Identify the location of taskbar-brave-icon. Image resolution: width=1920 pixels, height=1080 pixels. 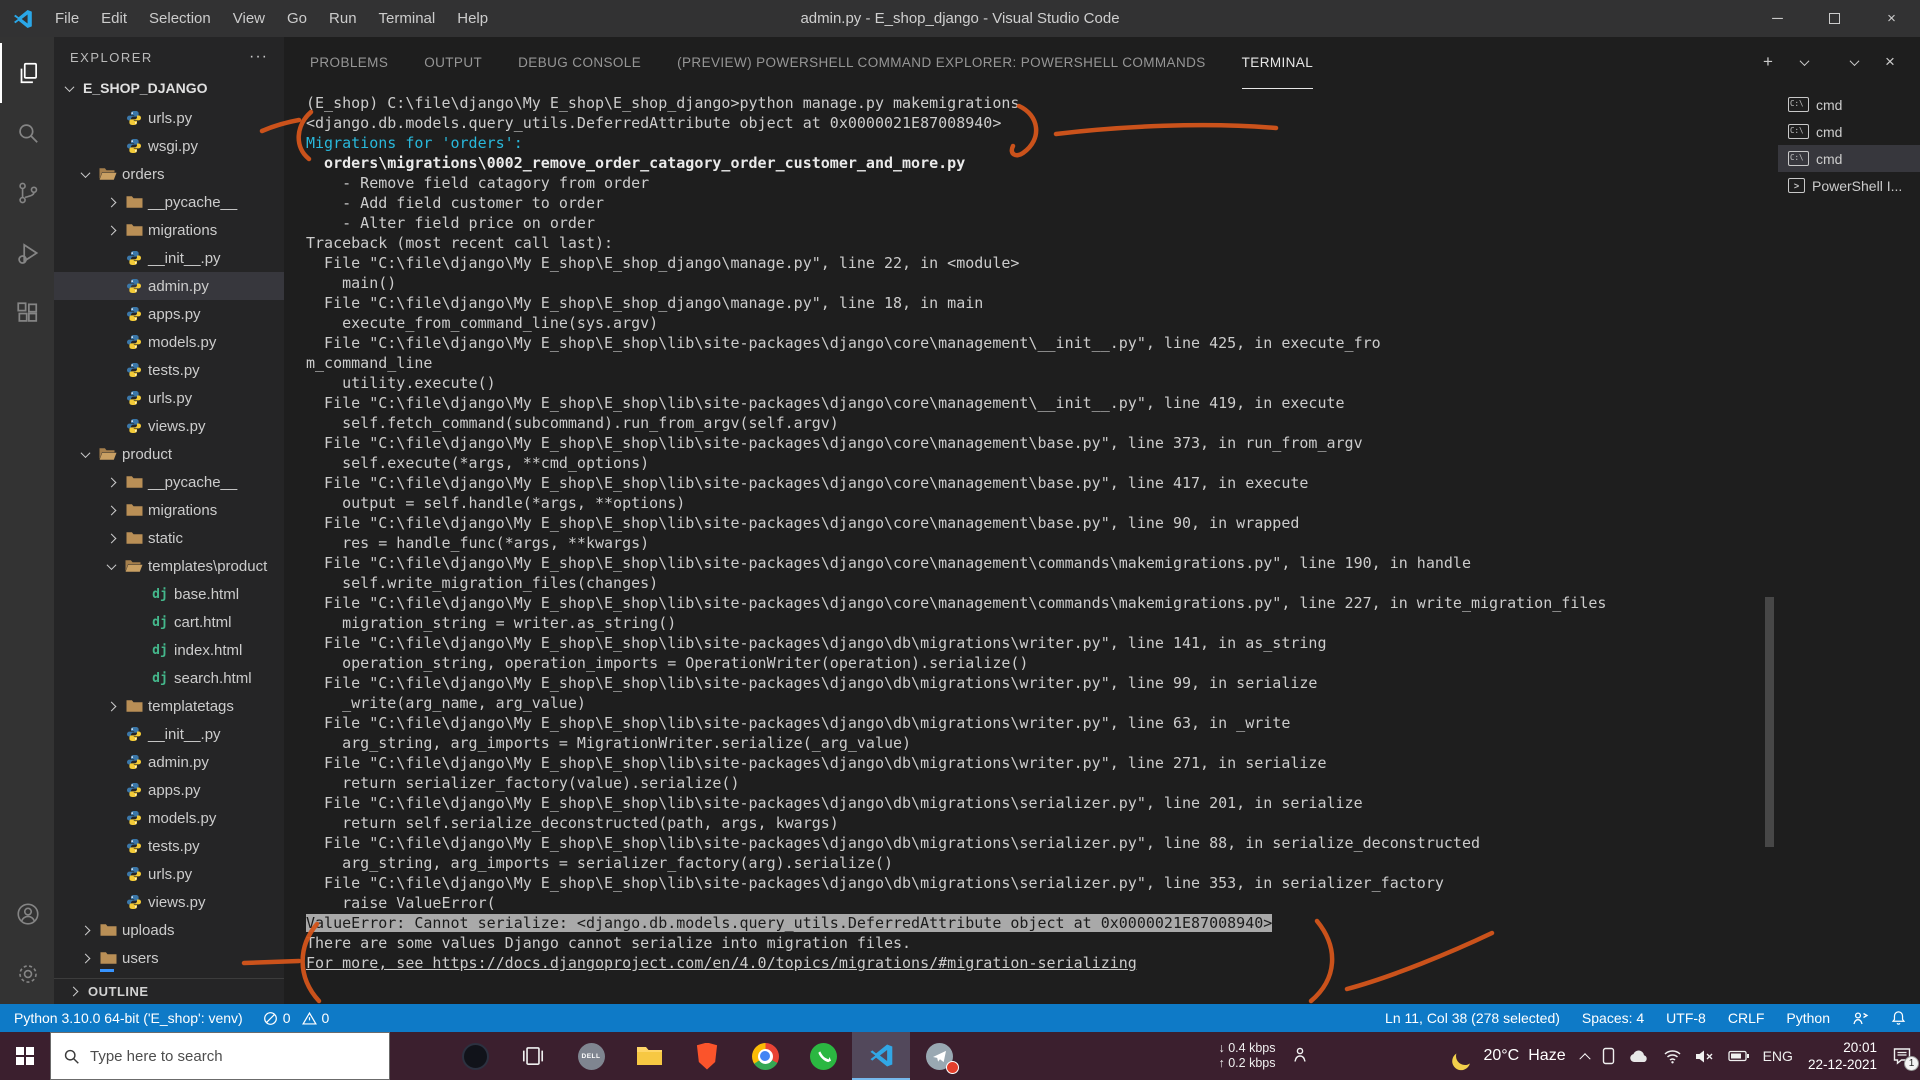
(707, 1056).